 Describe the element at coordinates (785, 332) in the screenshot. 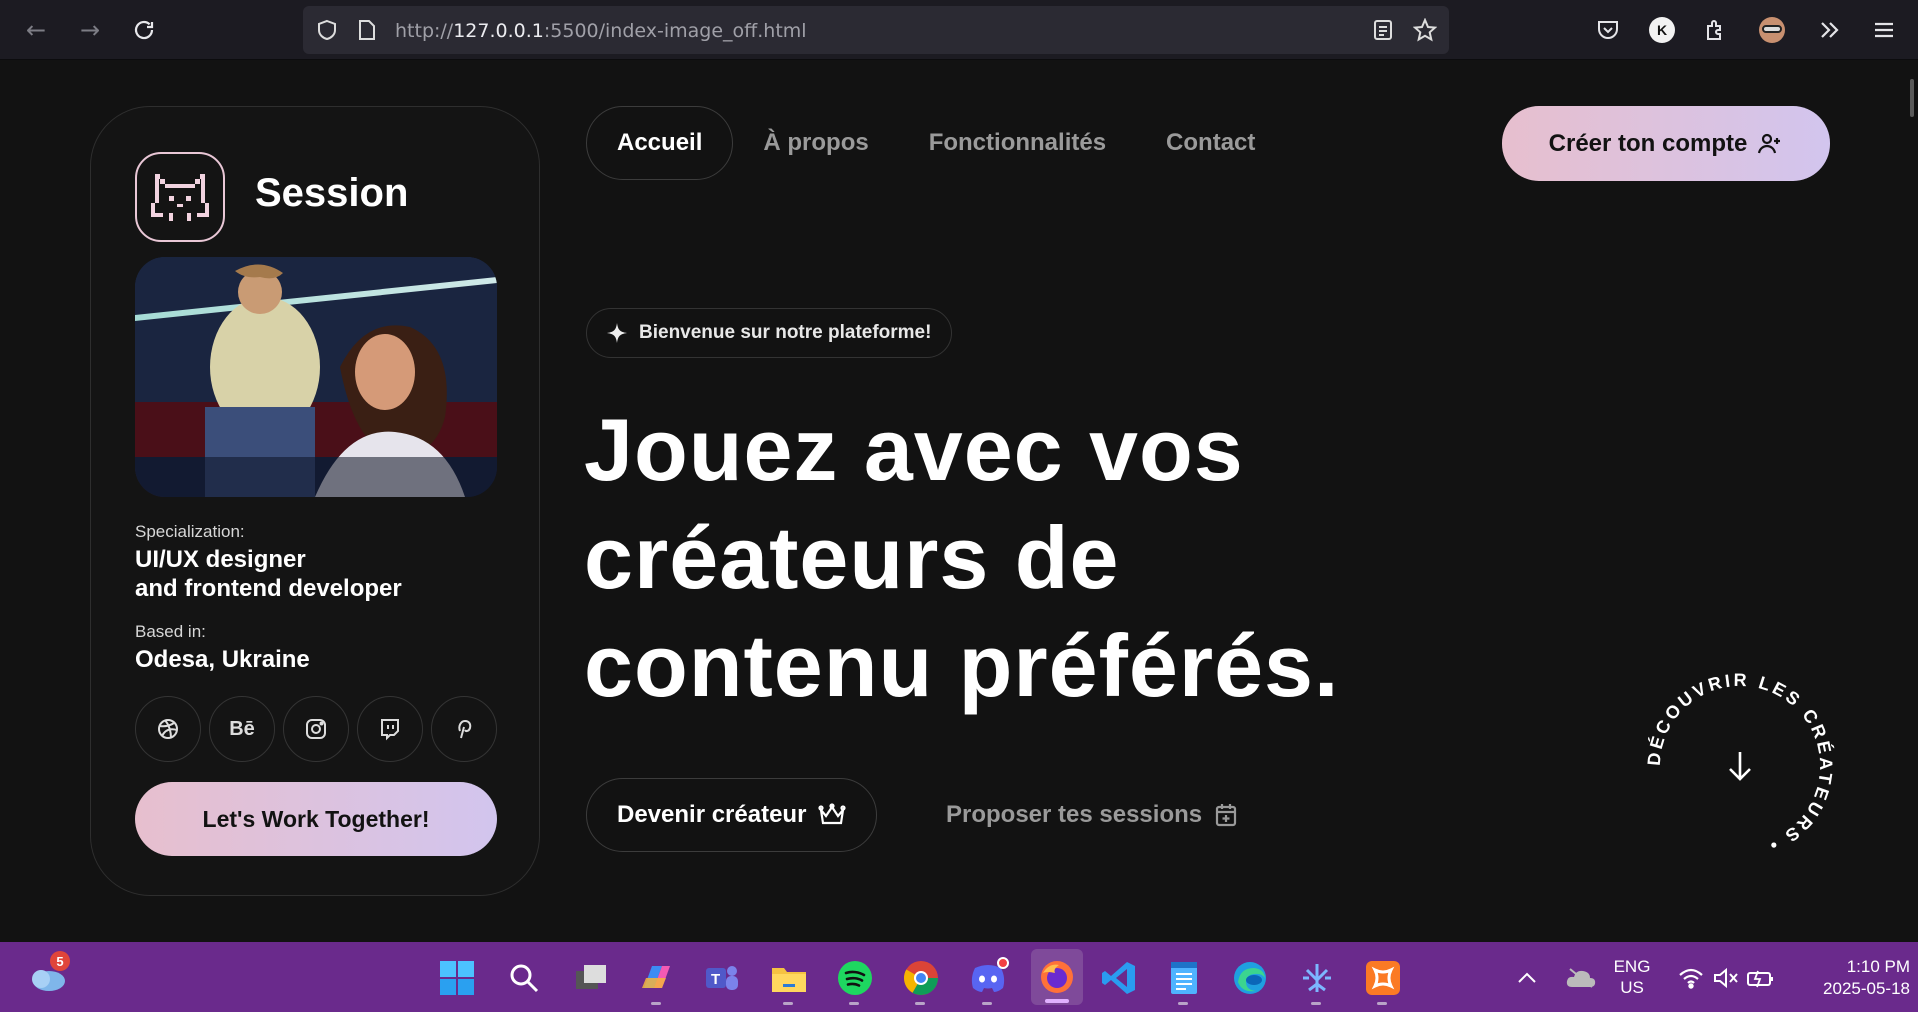

I see `welcome-badge-text: Bienvenue sur notre plateforme!` at that location.